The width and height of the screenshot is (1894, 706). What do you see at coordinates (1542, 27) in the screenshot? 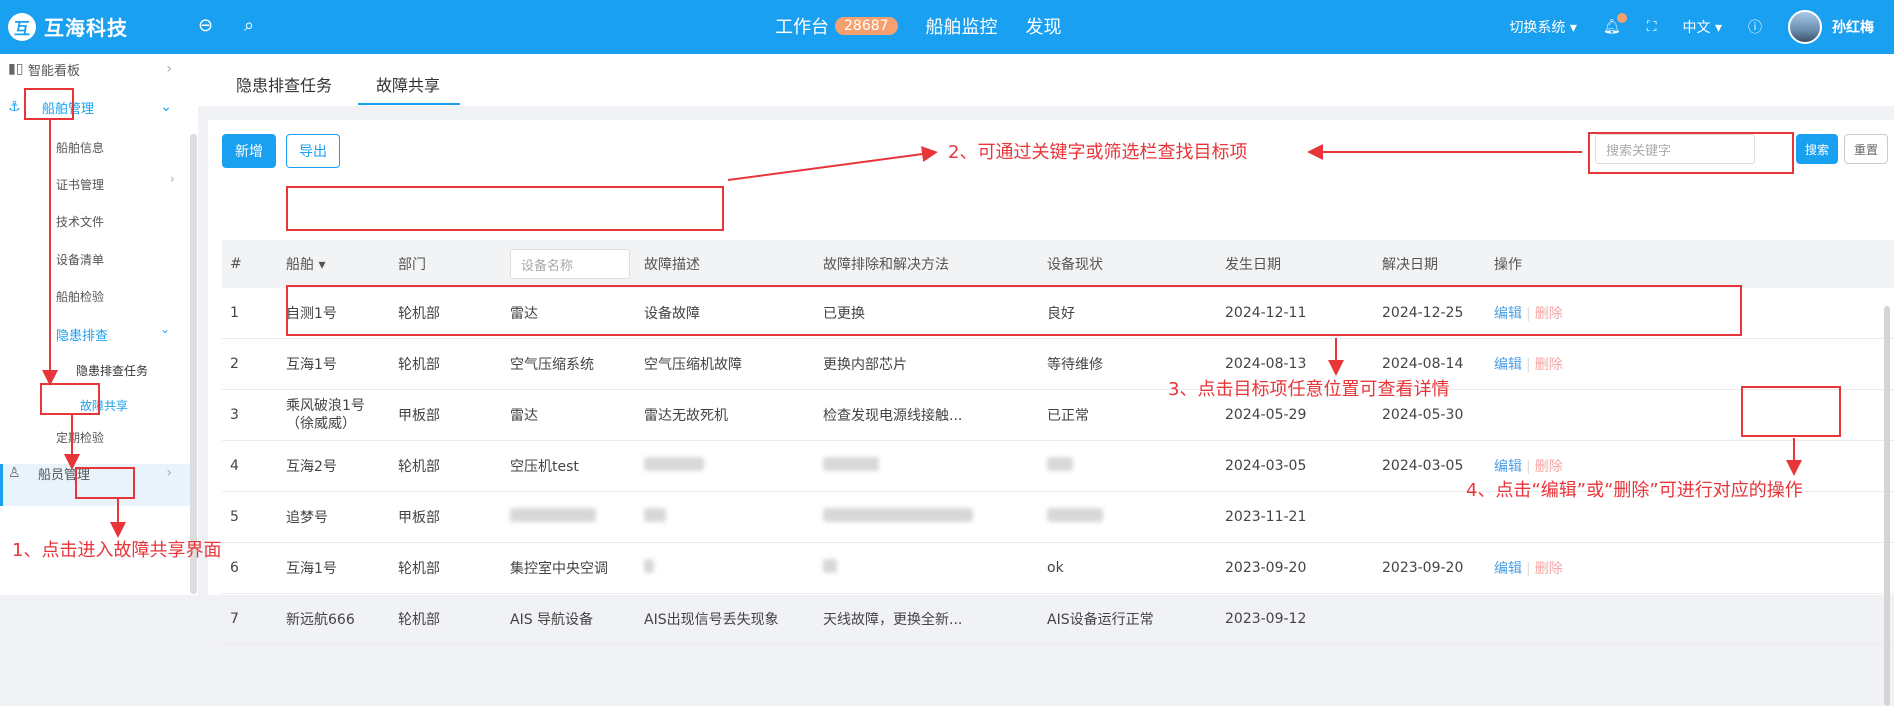
I see `switch-system-dropdown: 切换系统 ▾` at bounding box center [1542, 27].